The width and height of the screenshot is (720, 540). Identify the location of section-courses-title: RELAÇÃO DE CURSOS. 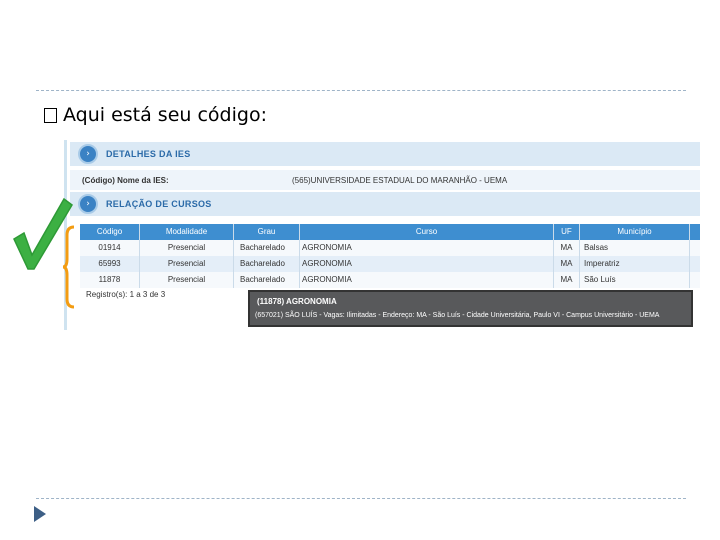
(159, 204).